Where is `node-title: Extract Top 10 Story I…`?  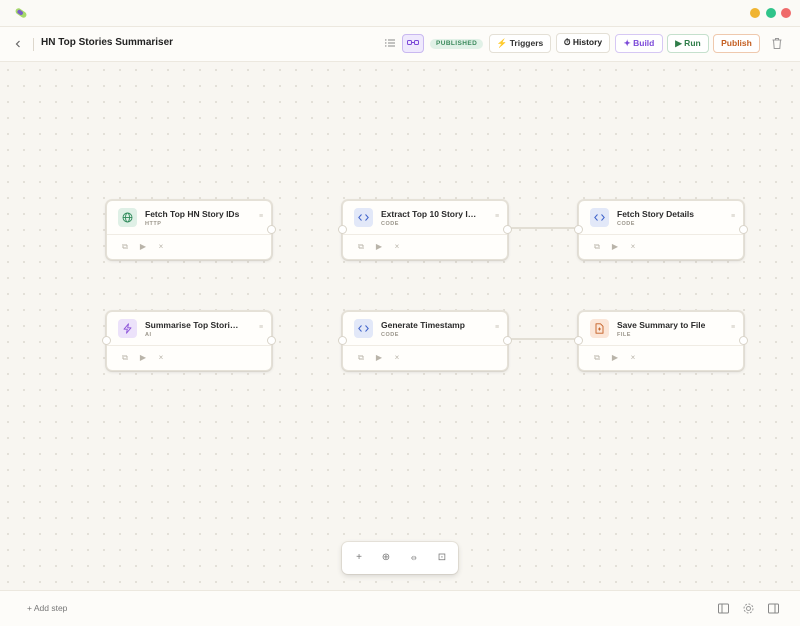
node-title: Extract Top 10 Story I… is located at coordinates (429, 214).